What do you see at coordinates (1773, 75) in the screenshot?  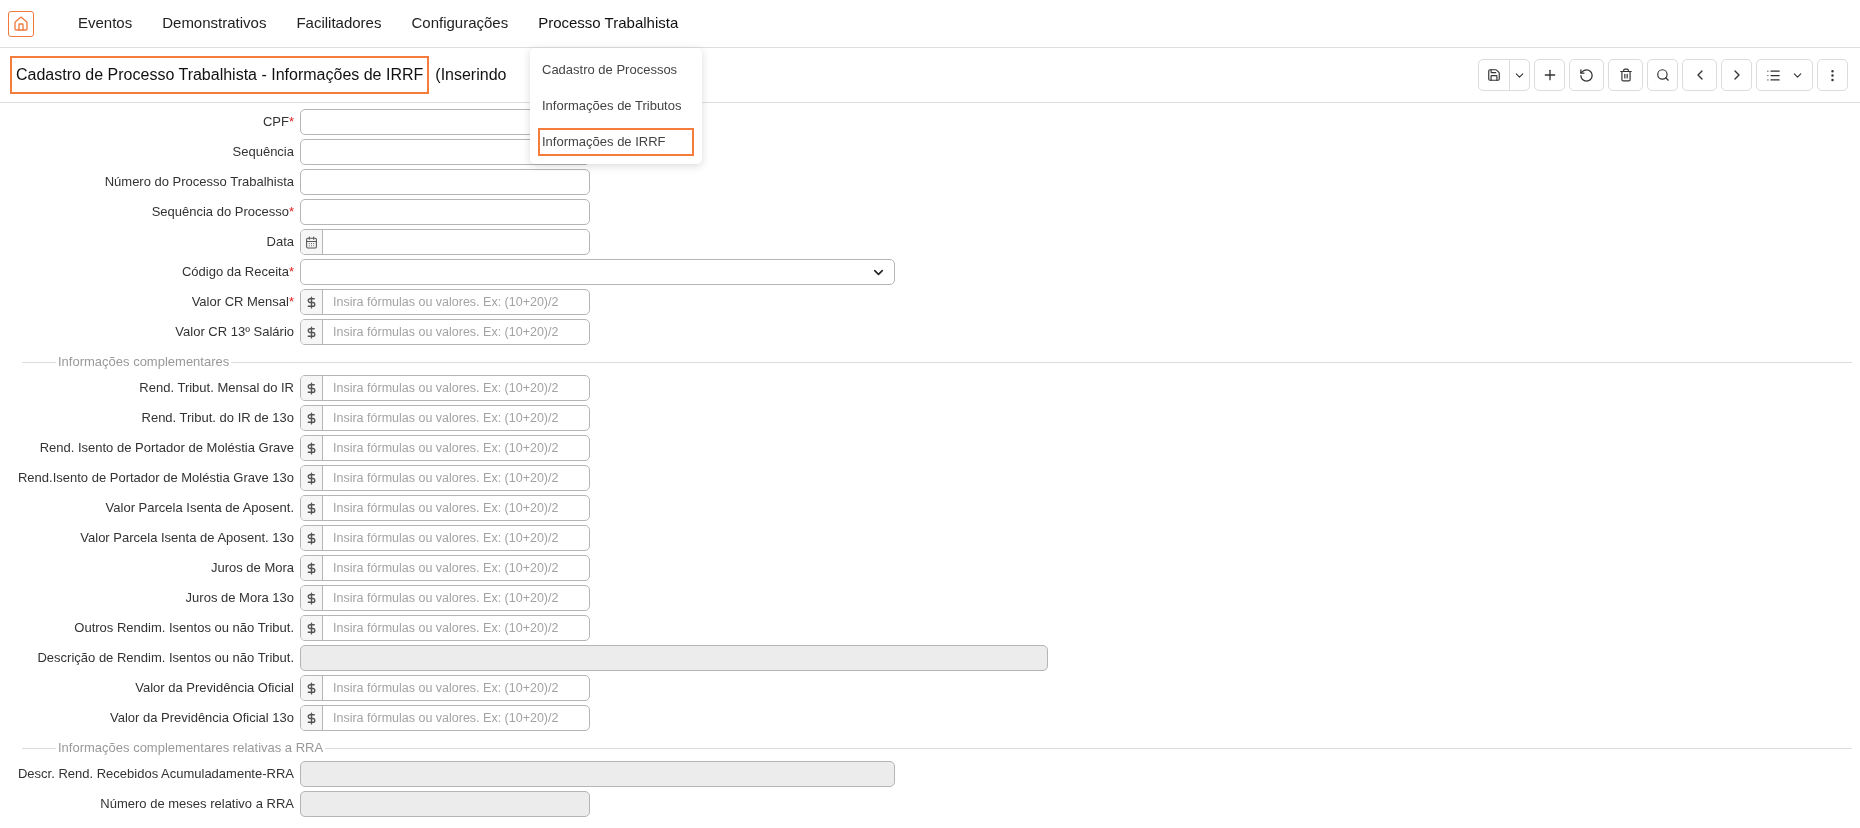 I see `list-icon` at bounding box center [1773, 75].